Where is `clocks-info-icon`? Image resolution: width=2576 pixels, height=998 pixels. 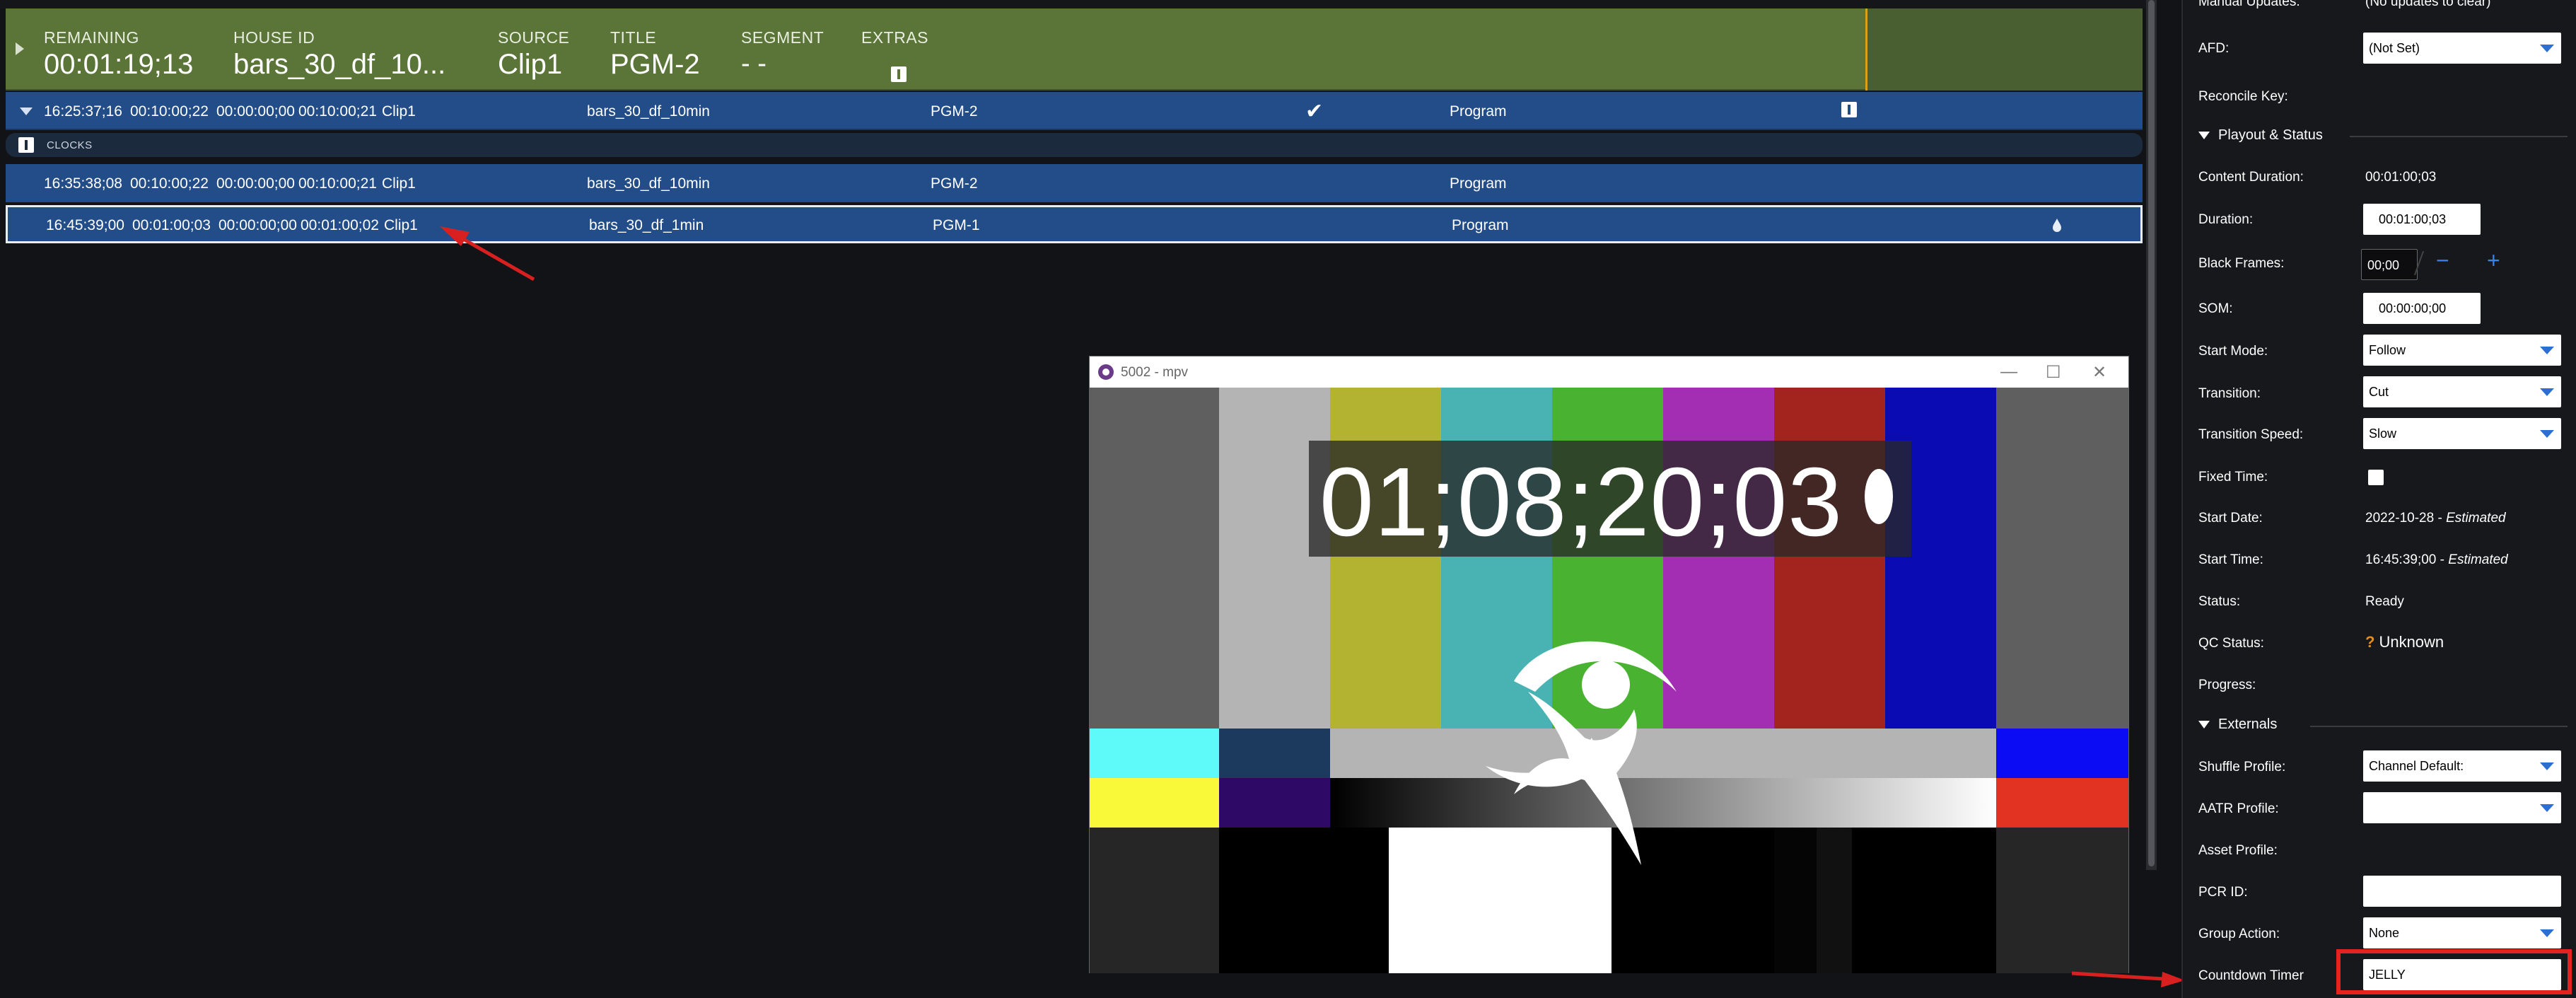 clocks-info-icon is located at coordinates (26, 145).